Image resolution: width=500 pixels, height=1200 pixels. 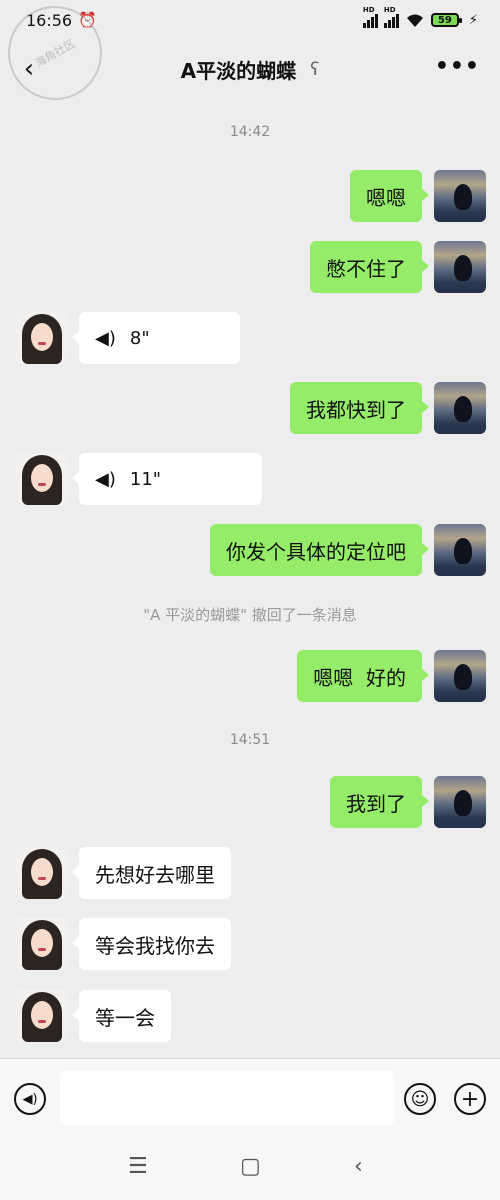 What do you see at coordinates (473, 20) in the screenshot?
I see `charging-icon: ⚡` at bounding box center [473, 20].